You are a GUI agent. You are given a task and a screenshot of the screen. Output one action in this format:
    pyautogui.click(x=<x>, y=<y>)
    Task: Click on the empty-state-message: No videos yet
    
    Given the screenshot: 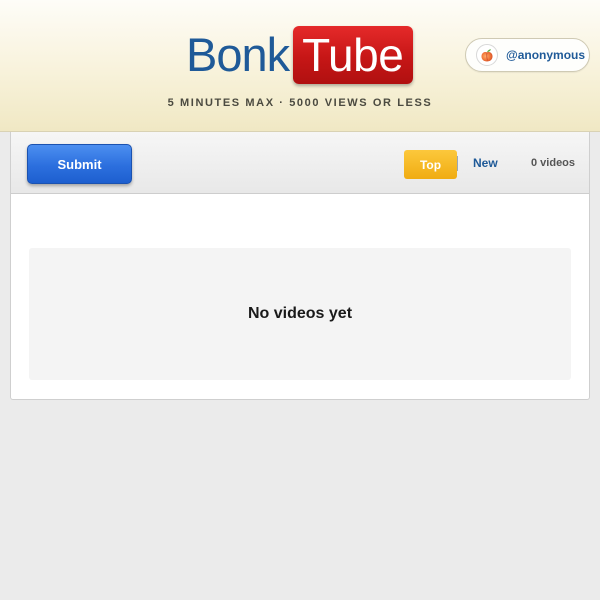 What is the action you would take?
    pyautogui.click(x=300, y=313)
    